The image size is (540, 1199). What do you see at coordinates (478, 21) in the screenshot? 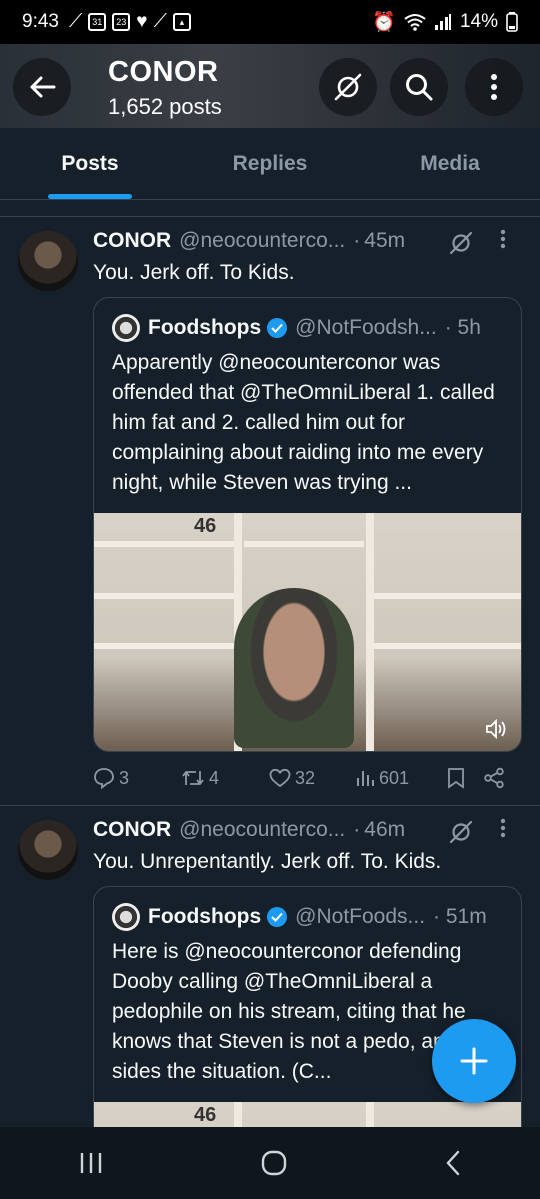
I see `battery-percent: 14%` at bounding box center [478, 21].